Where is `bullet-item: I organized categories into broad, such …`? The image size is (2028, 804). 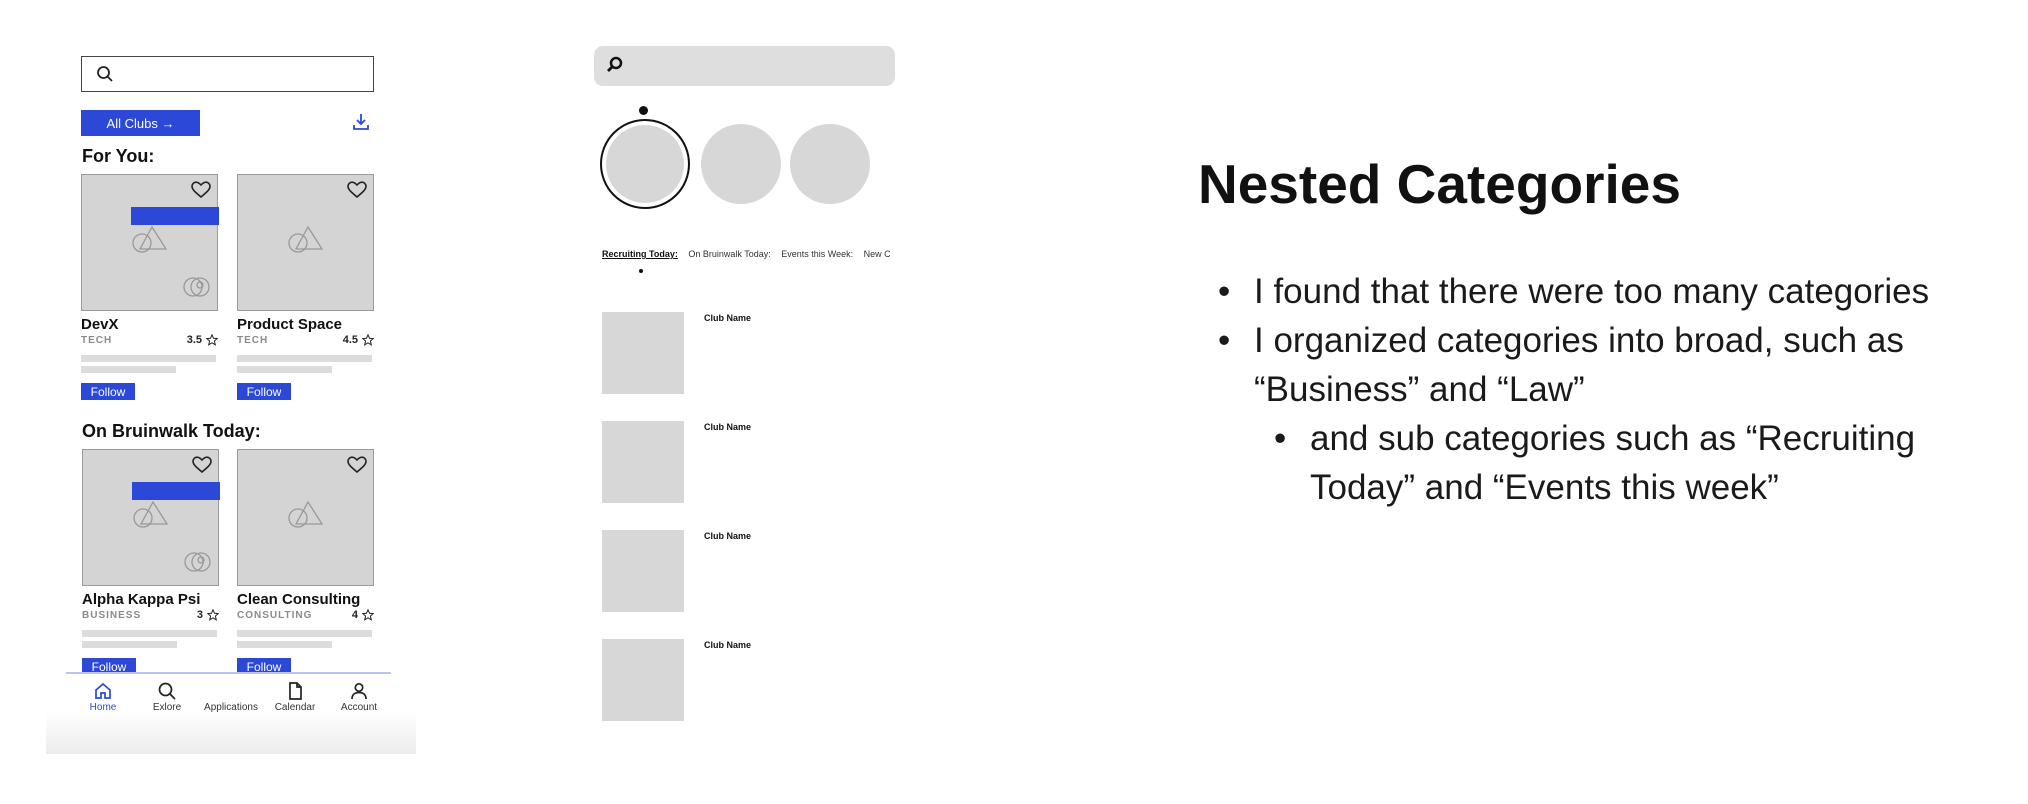 bullet-item: I organized categories into broad, such … is located at coordinates (1598, 365).